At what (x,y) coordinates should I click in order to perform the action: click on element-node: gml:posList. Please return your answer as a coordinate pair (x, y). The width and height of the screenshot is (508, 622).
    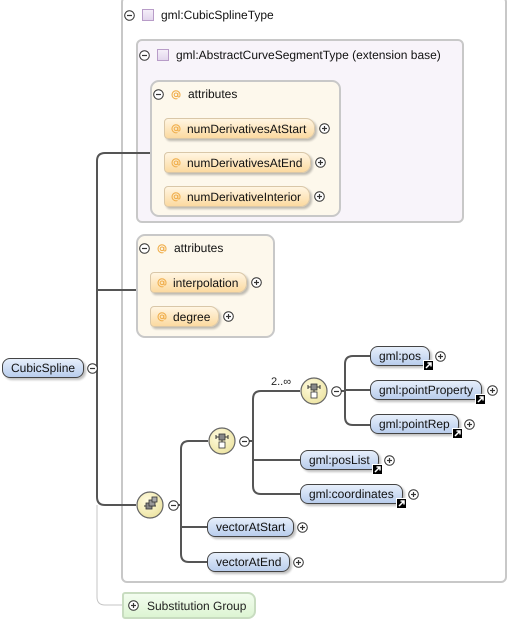
    Looking at the image, I should click on (339, 460).